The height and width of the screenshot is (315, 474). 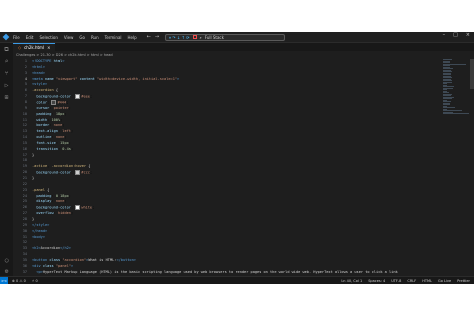 I want to click on line-number: 19, so click(x=24, y=166).